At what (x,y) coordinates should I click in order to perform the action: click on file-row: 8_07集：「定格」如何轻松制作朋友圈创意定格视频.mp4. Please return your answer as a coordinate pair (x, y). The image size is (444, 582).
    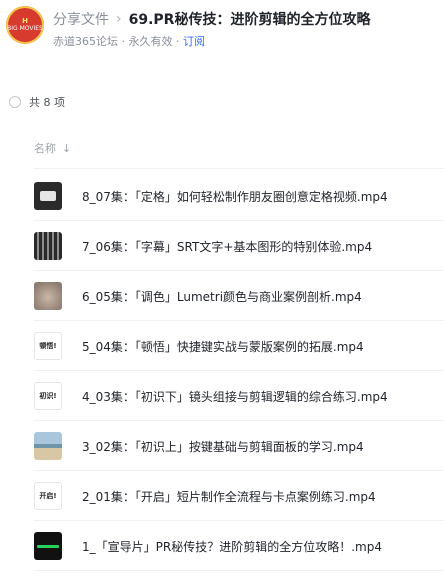
    Looking at the image, I should click on (222, 196).